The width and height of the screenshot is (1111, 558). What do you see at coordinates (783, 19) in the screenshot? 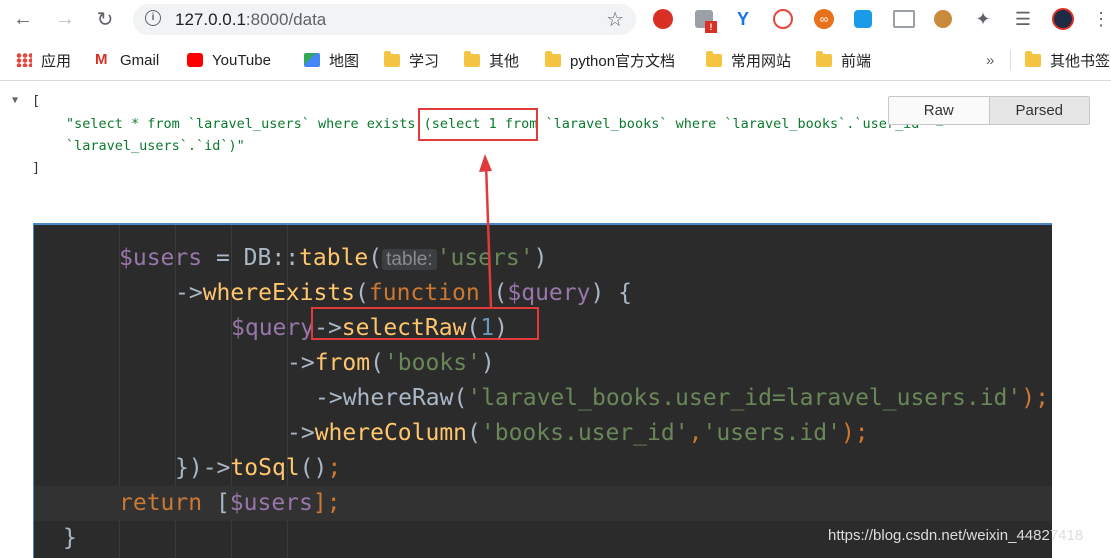
I see `media-extension-icon` at bounding box center [783, 19].